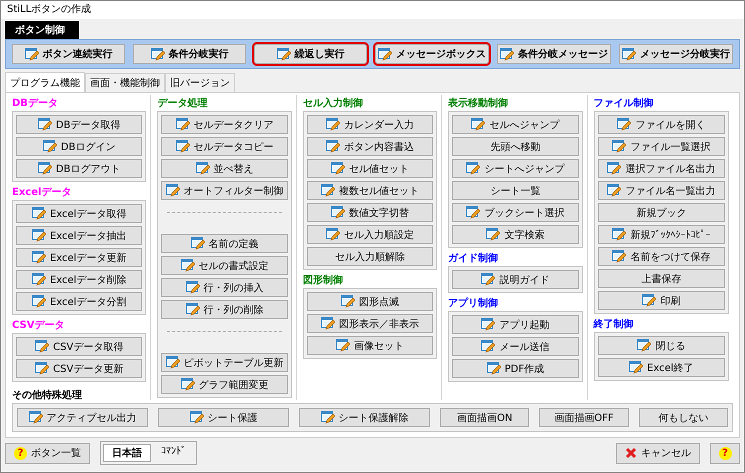 The height and width of the screenshot is (473, 745). I want to click on action-button: 複数セル値セット, so click(370, 190).